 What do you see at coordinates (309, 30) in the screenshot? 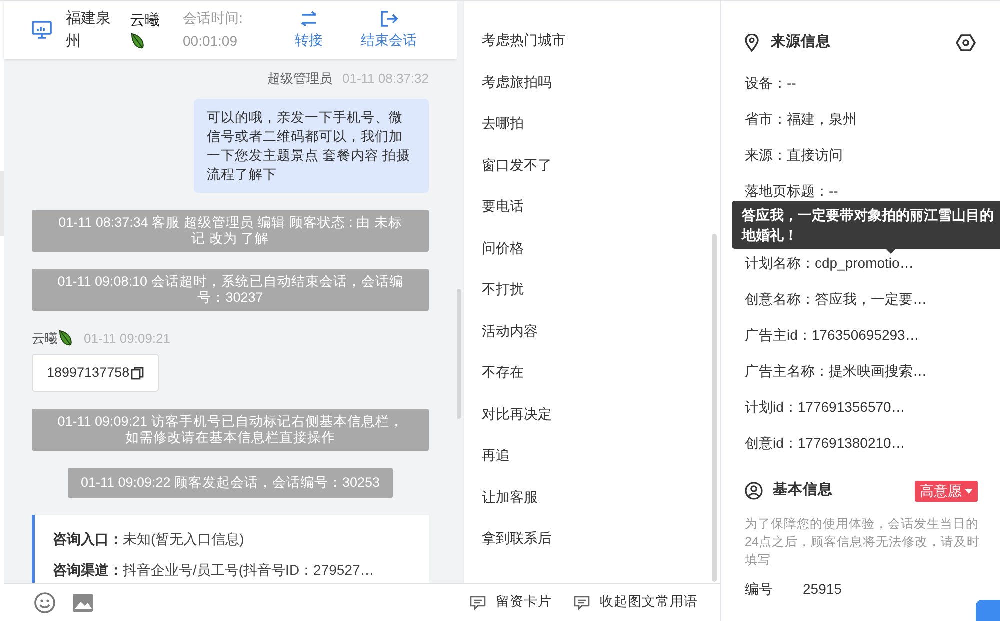
I see `transfer-button: 转接` at bounding box center [309, 30].